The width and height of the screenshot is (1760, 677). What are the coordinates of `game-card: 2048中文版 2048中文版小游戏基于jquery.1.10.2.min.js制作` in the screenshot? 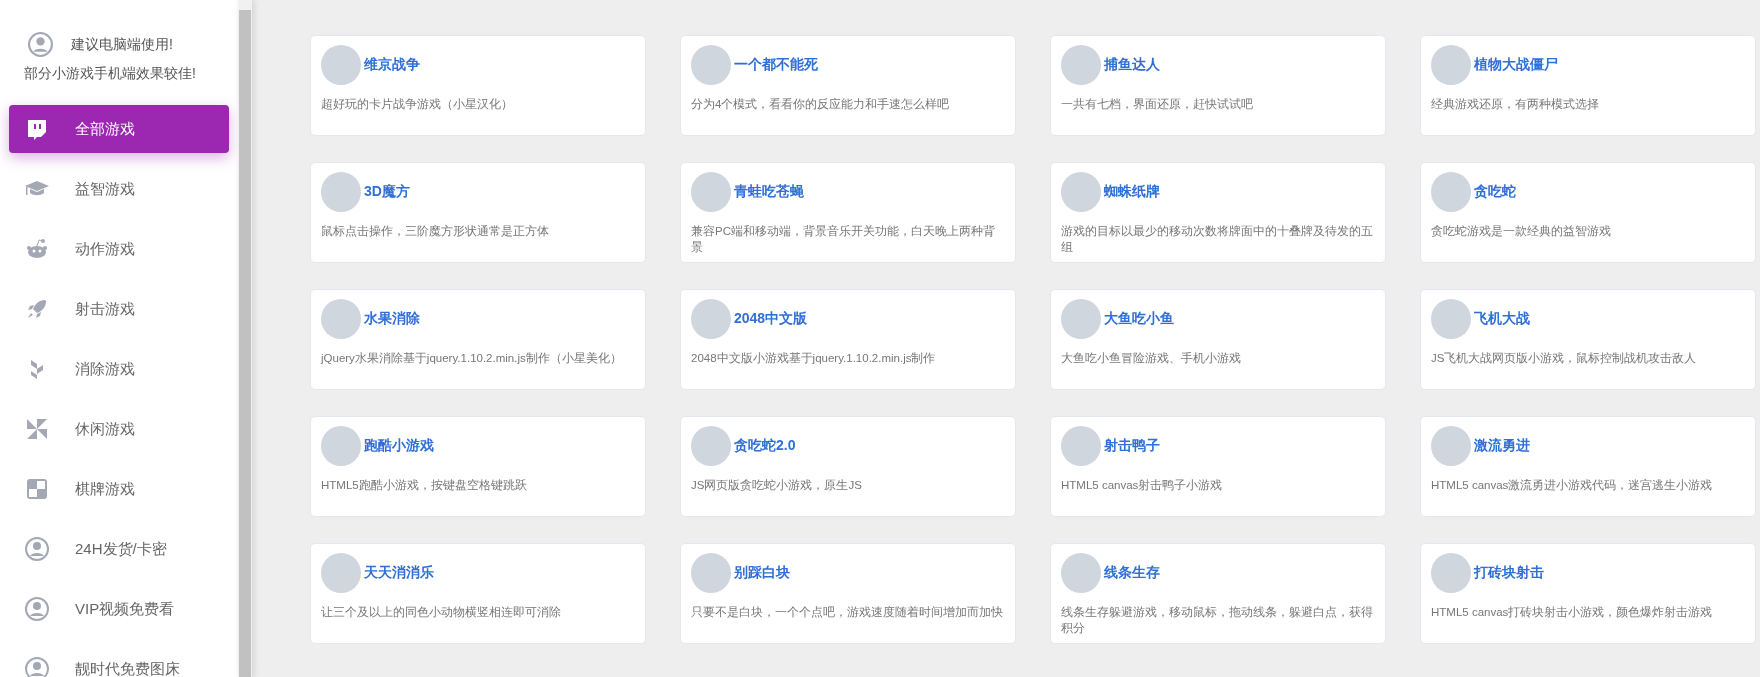 It's located at (848, 339).